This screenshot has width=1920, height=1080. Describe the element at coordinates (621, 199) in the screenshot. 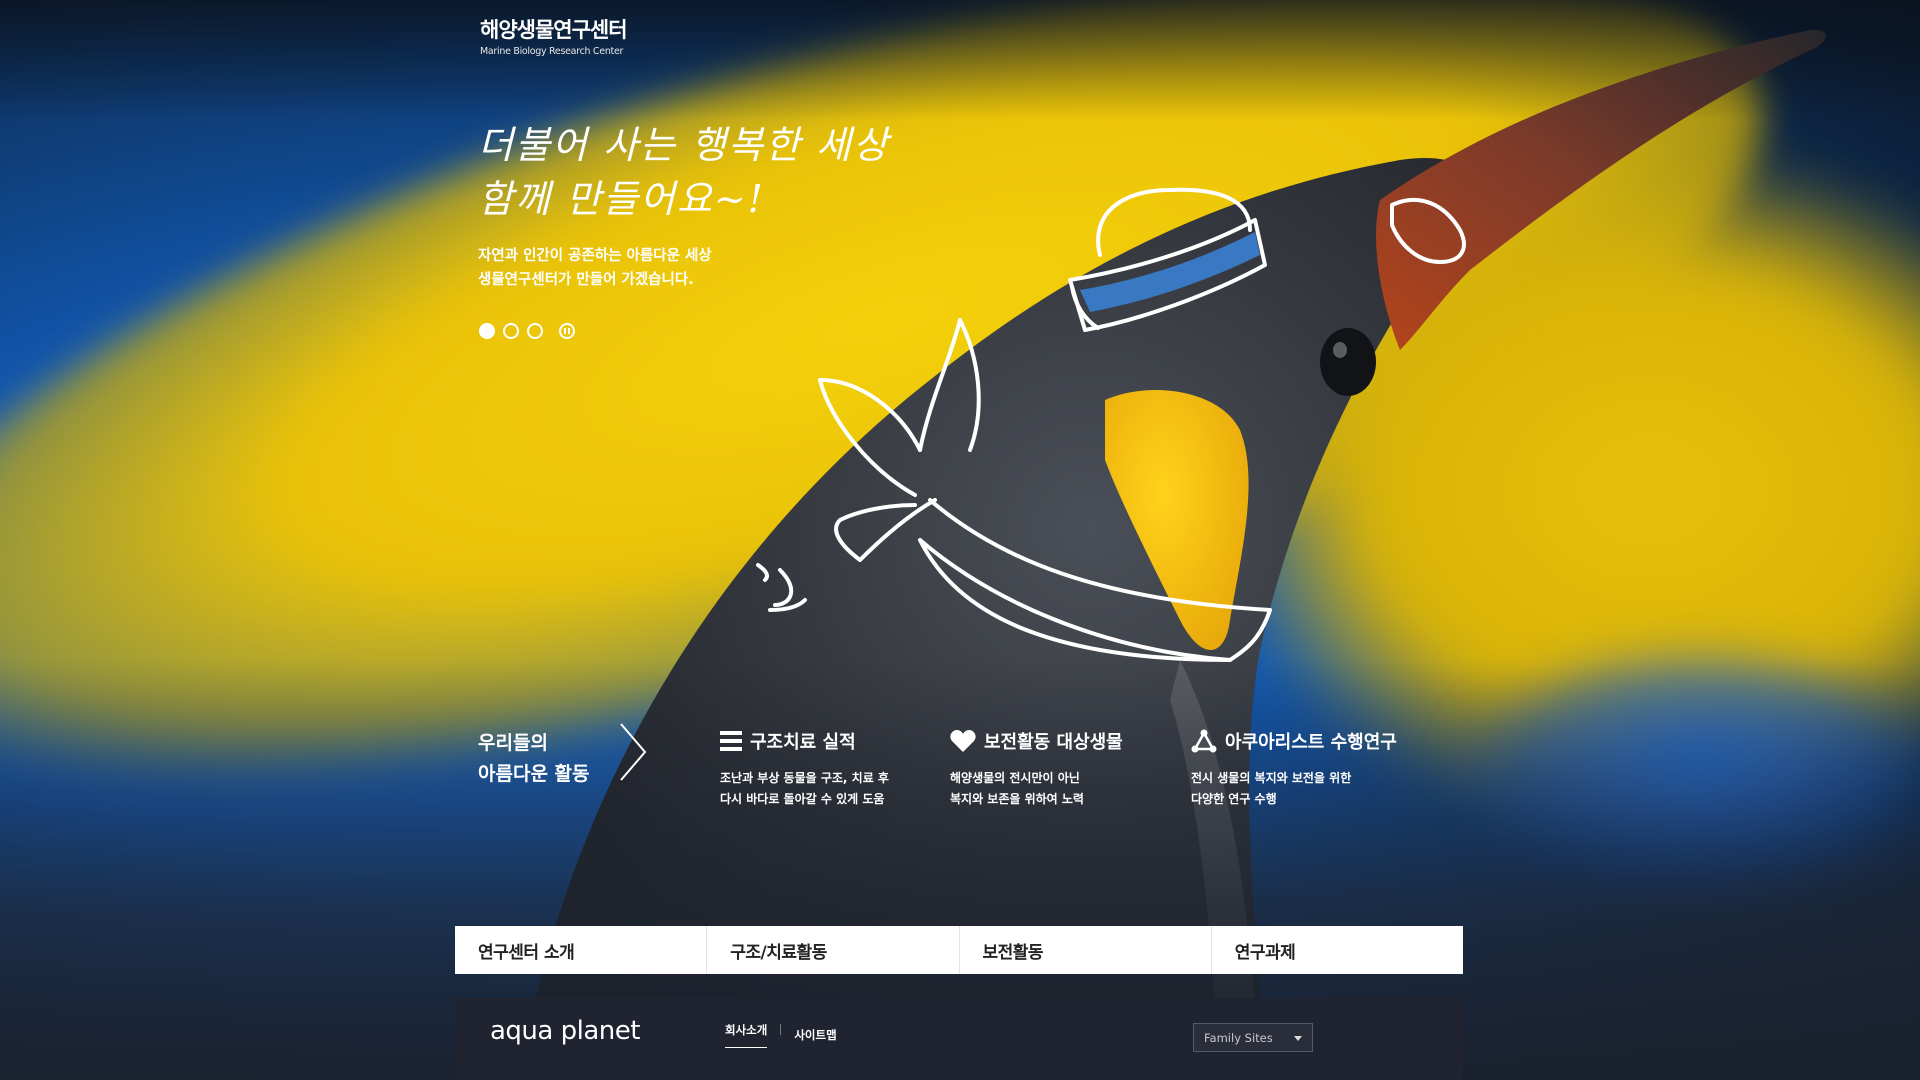

I see `hero-slogan-line2: 함께 만들어요~!` at that location.